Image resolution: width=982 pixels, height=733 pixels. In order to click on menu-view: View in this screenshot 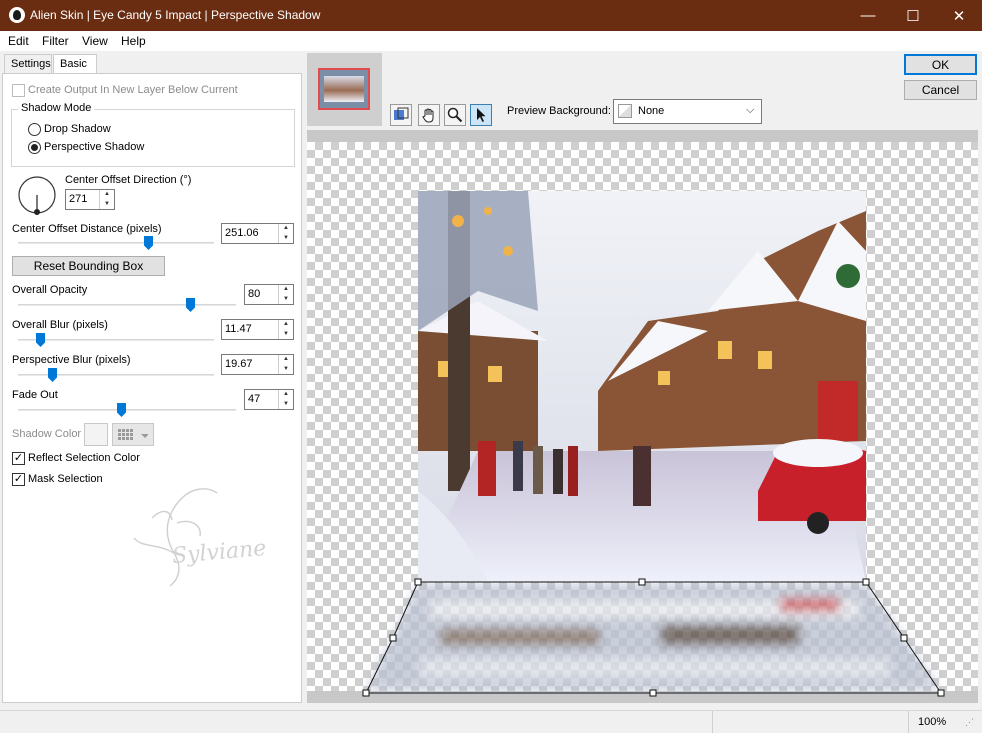, I will do `click(95, 41)`.